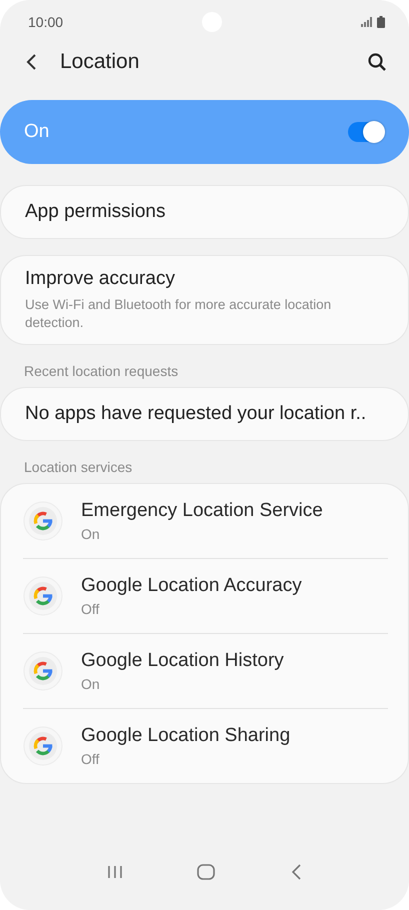 The width and height of the screenshot is (409, 910). Describe the element at coordinates (377, 62) in the screenshot. I see `search-button` at that location.